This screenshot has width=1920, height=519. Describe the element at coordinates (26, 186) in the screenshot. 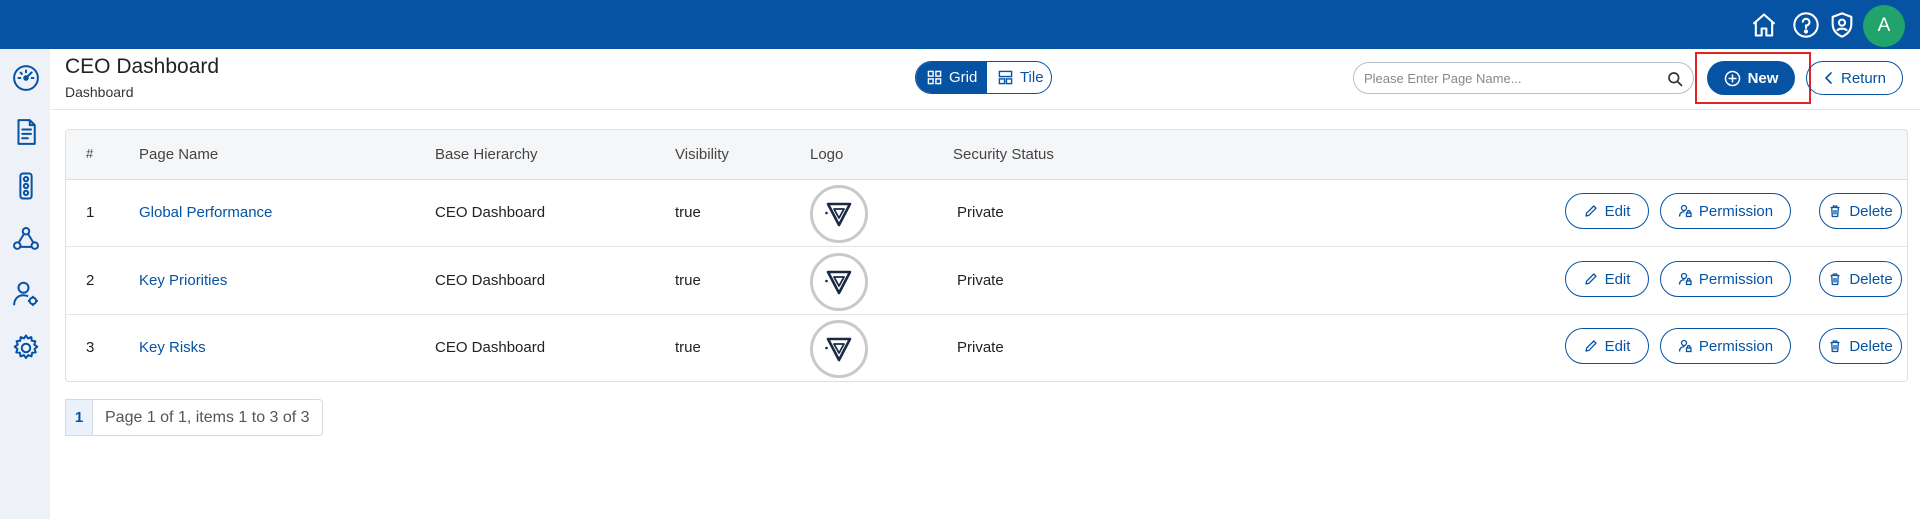

I see `traffic-light-icon` at that location.